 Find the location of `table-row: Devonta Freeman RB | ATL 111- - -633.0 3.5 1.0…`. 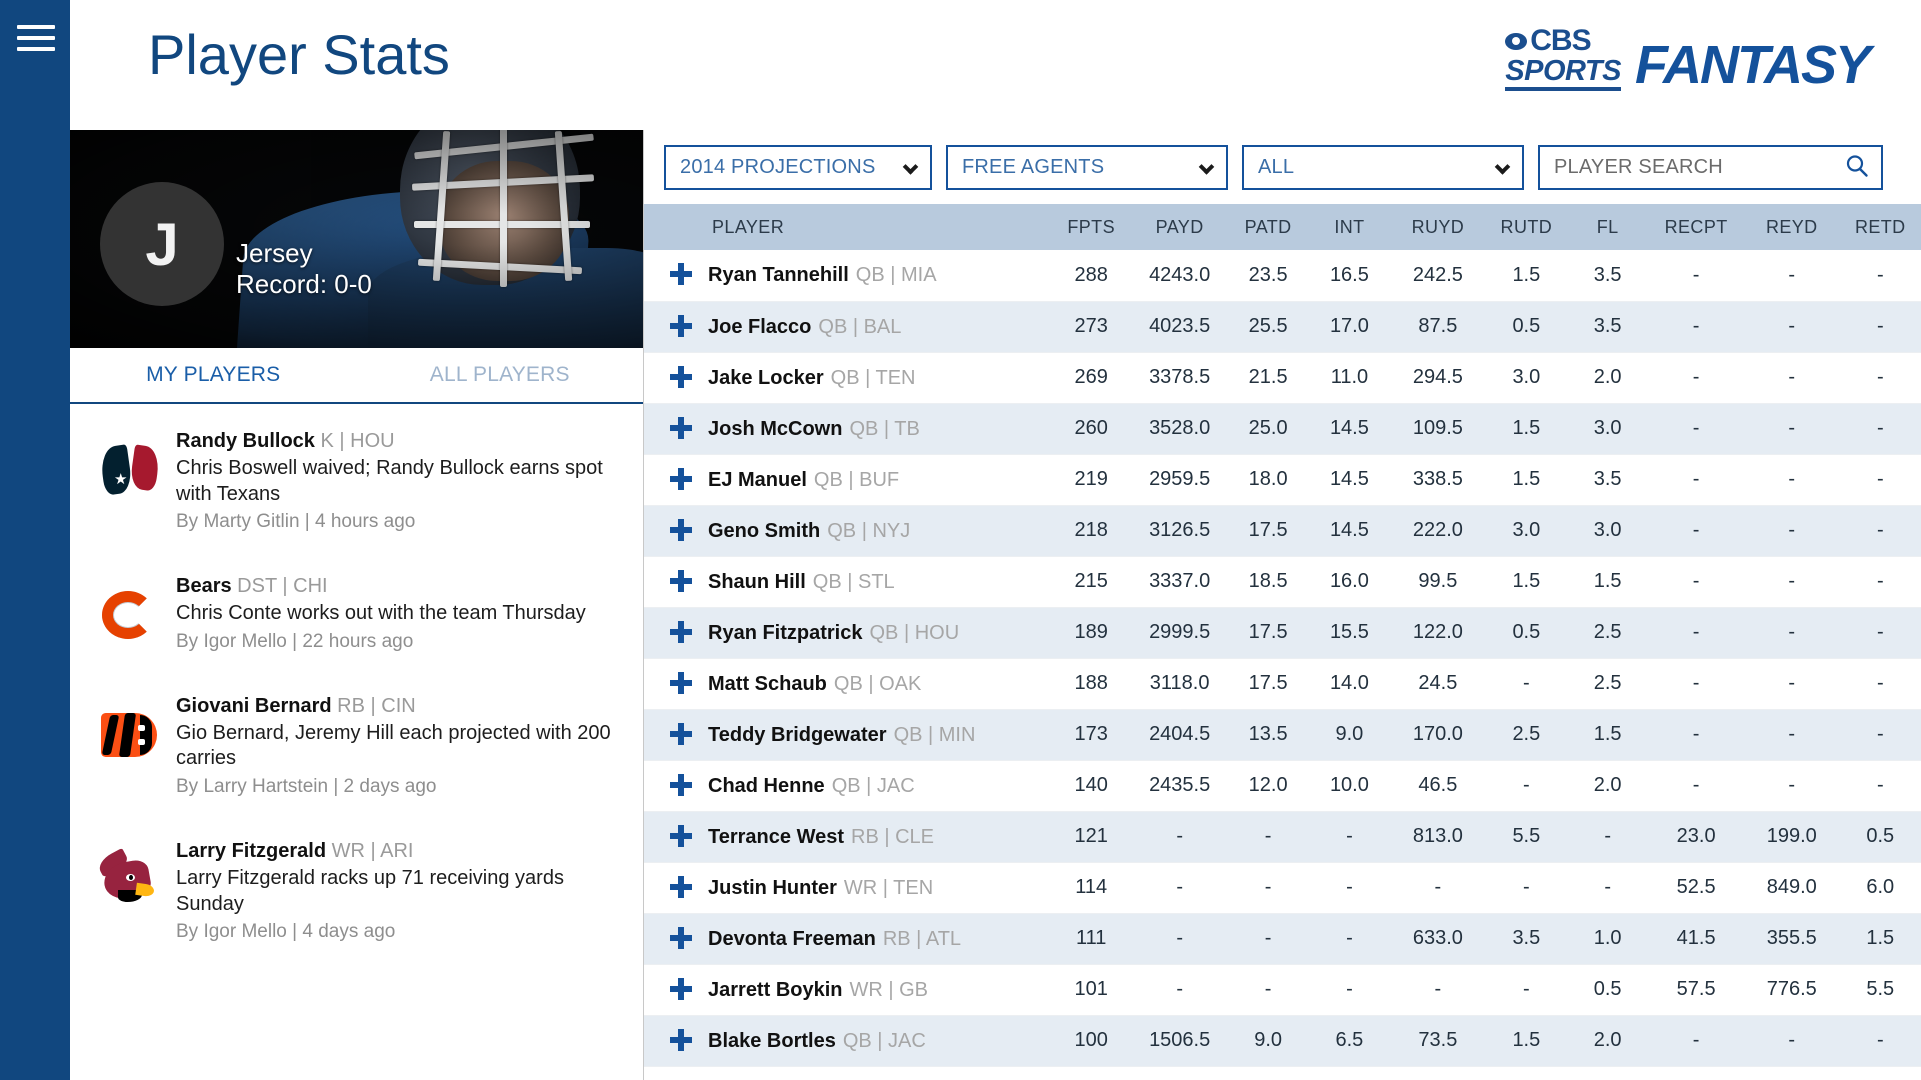

table-row: Devonta Freeman RB | ATL 111- - -633.0 3.5 1.0… is located at coordinates (1282, 939).